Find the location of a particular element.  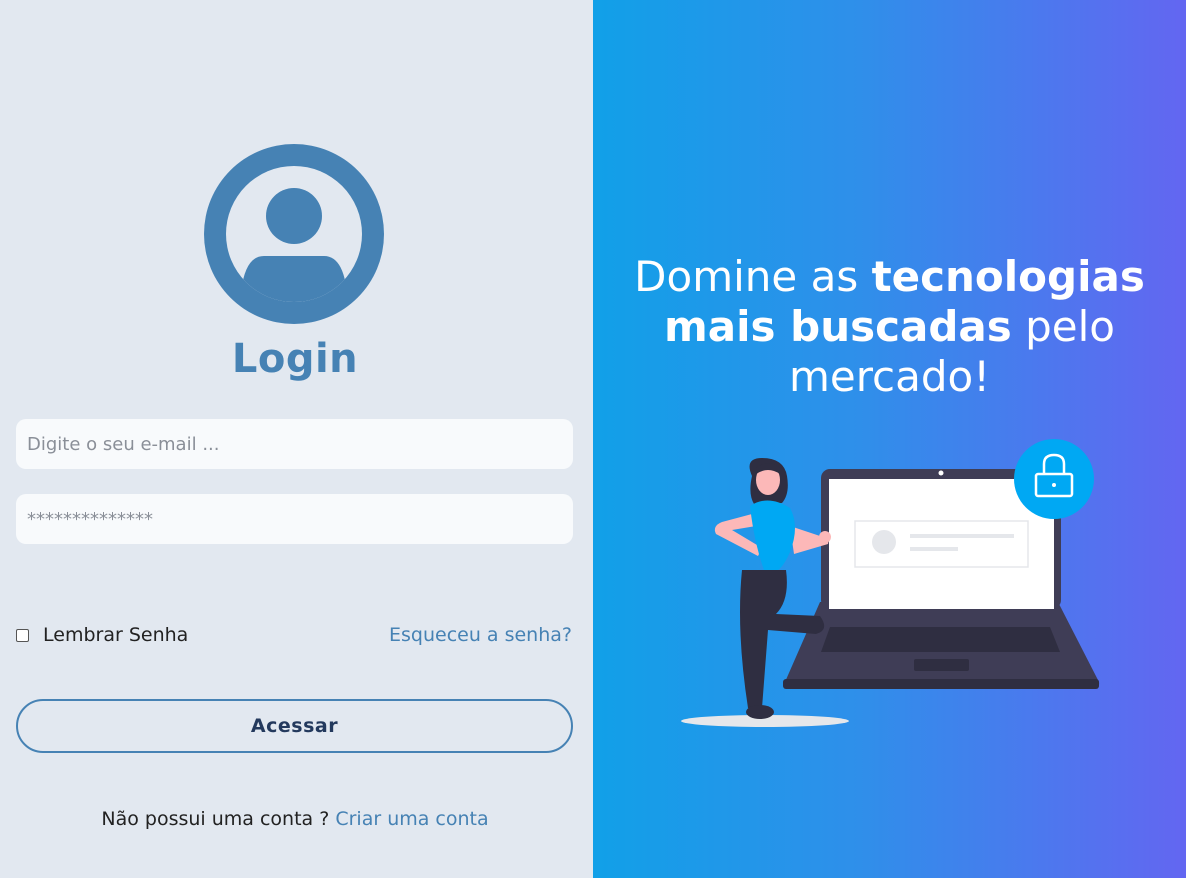

login-title: Login is located at coordinates (295, 359).